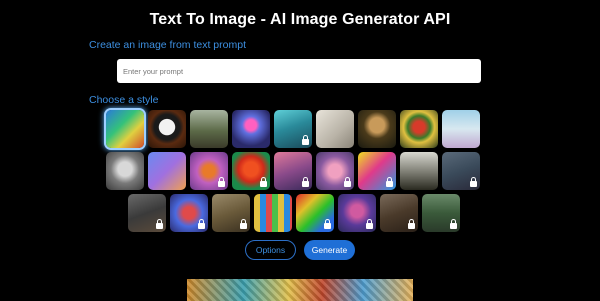 The height and width of the screenshot is (301, 600). Describe the element at coordinates (167, 171) in the screenshot. I see `style-isometric-room-thumbnail` at that location.